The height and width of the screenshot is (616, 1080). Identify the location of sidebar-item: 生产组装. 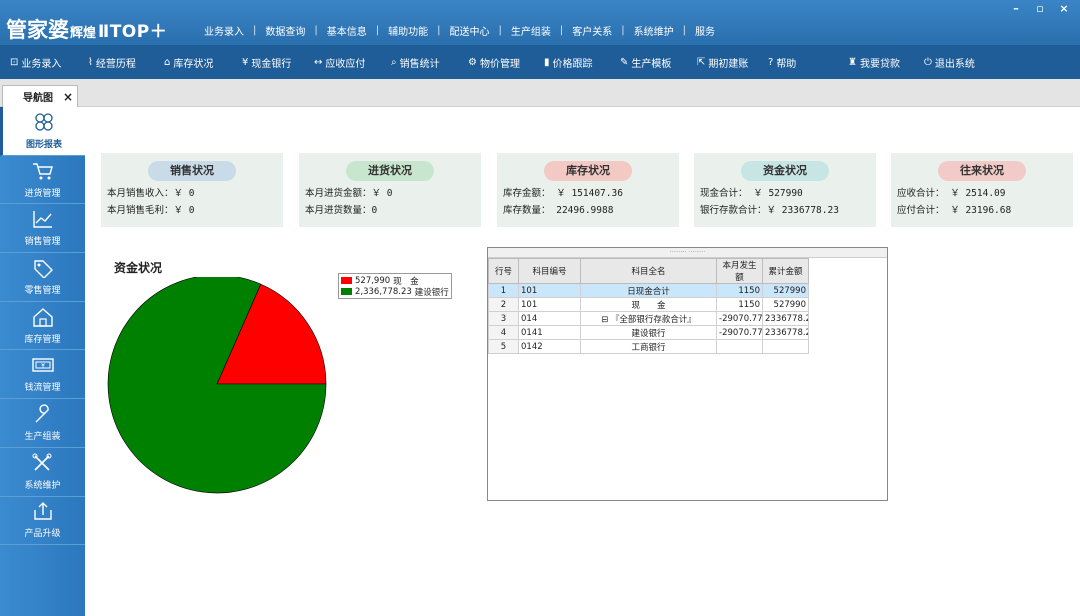
(42, 423).